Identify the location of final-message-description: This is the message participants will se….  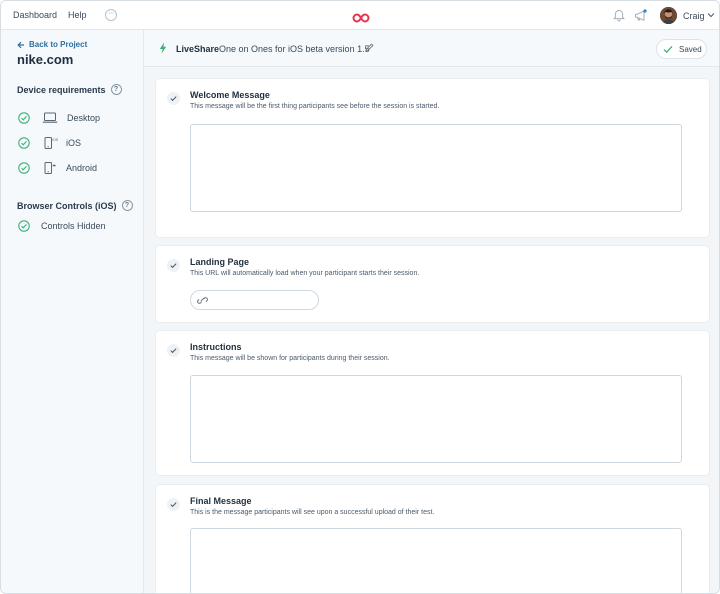
(312, 512).